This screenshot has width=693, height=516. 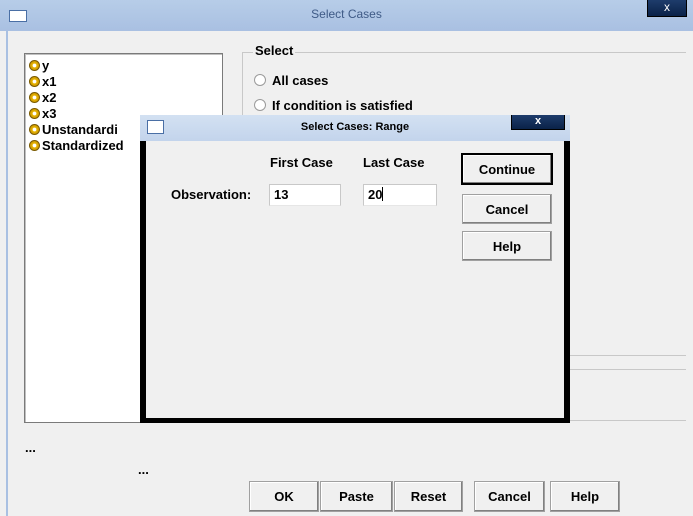 What do you see at coordinates (507, 169) in the screenshot?
I see `continue-button: Continue` at bounding box center [507, 169].